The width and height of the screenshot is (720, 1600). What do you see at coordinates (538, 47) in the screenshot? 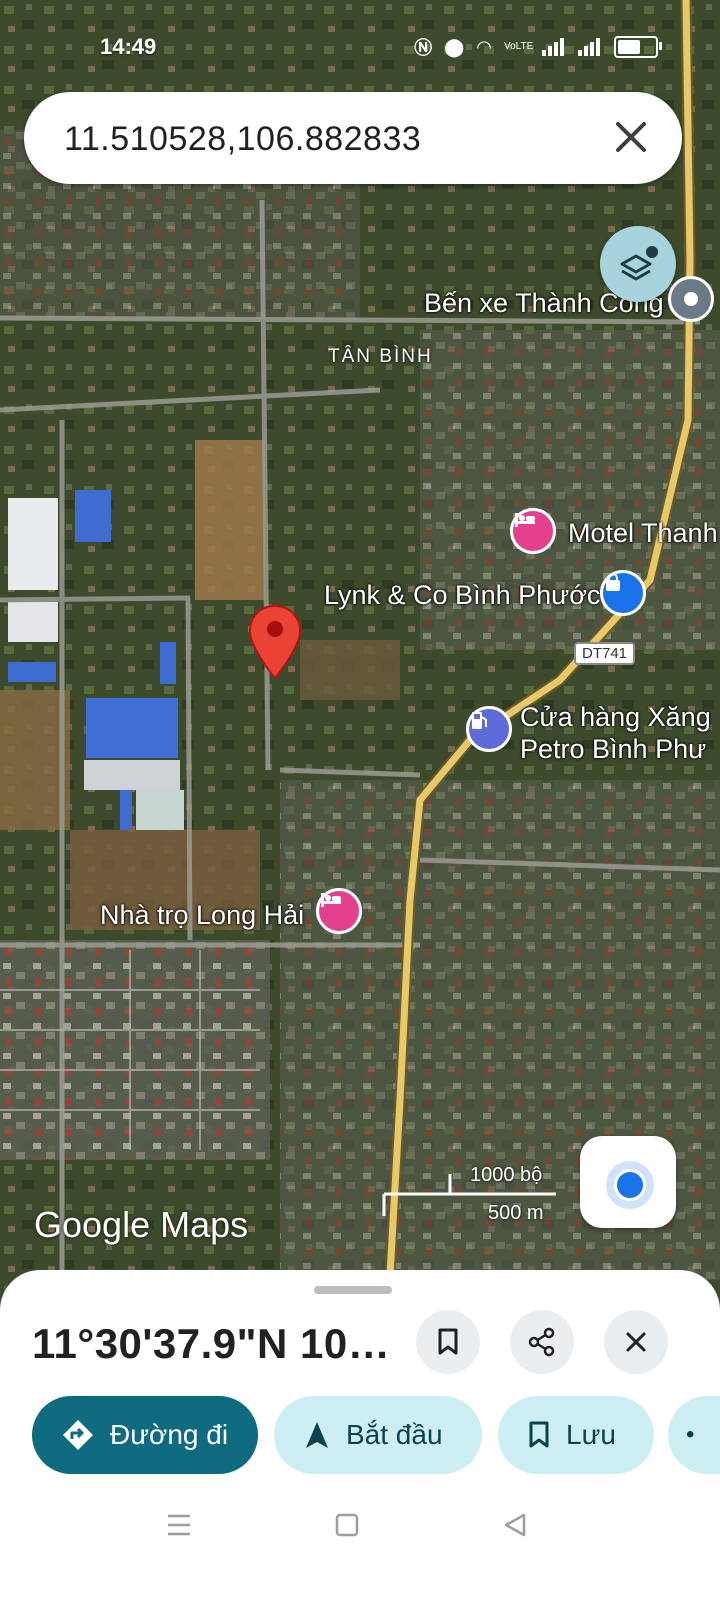
I see `status-icons: Ⓝ ⬤ ◠ VoLTE` at bounding box center [538, 47].